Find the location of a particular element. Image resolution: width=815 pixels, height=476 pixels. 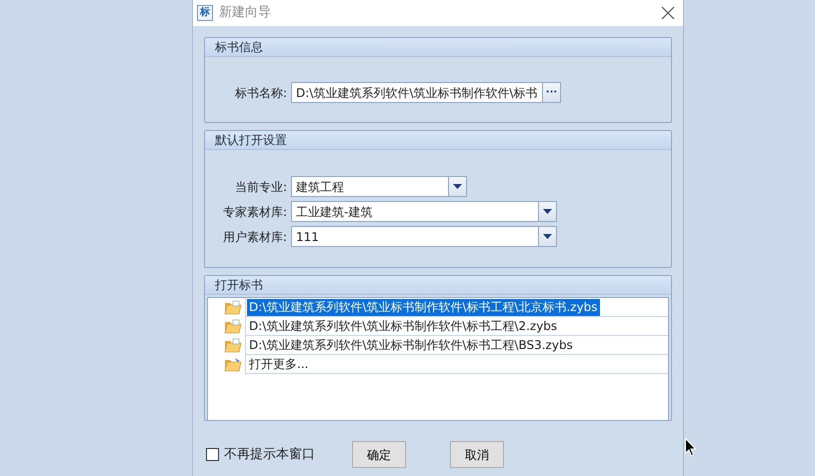

recent-file-item: D:\筑业建筑系列软件\筑业标书制作软件\标书工程\北京标书.zybs is located at coordinates (423, 307).